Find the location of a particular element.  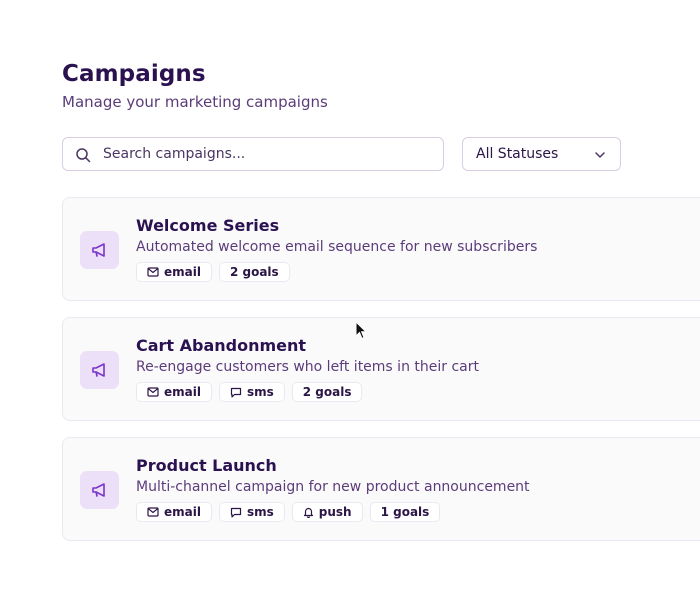

page-title: Campaigns is located at coordinates (134, 74).